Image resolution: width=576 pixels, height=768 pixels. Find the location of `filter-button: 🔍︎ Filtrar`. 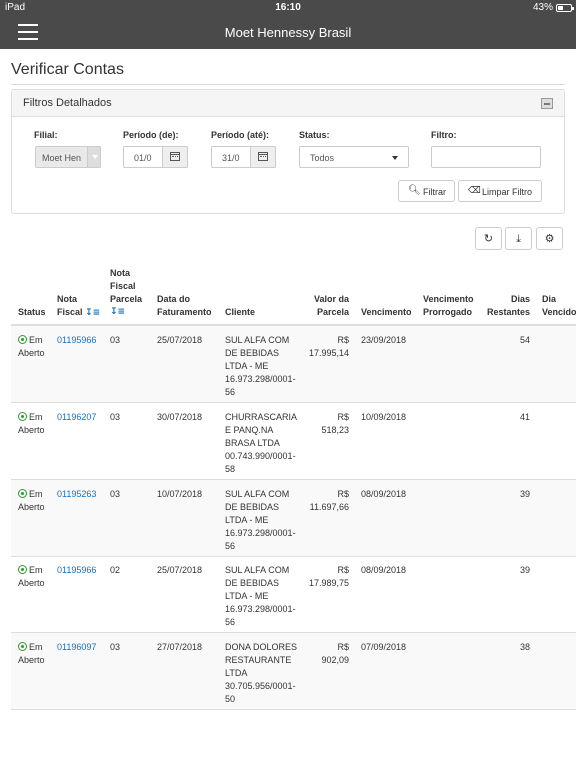

filter-button: 🔍︎ Filtrar is located at coordinates (426, 191).